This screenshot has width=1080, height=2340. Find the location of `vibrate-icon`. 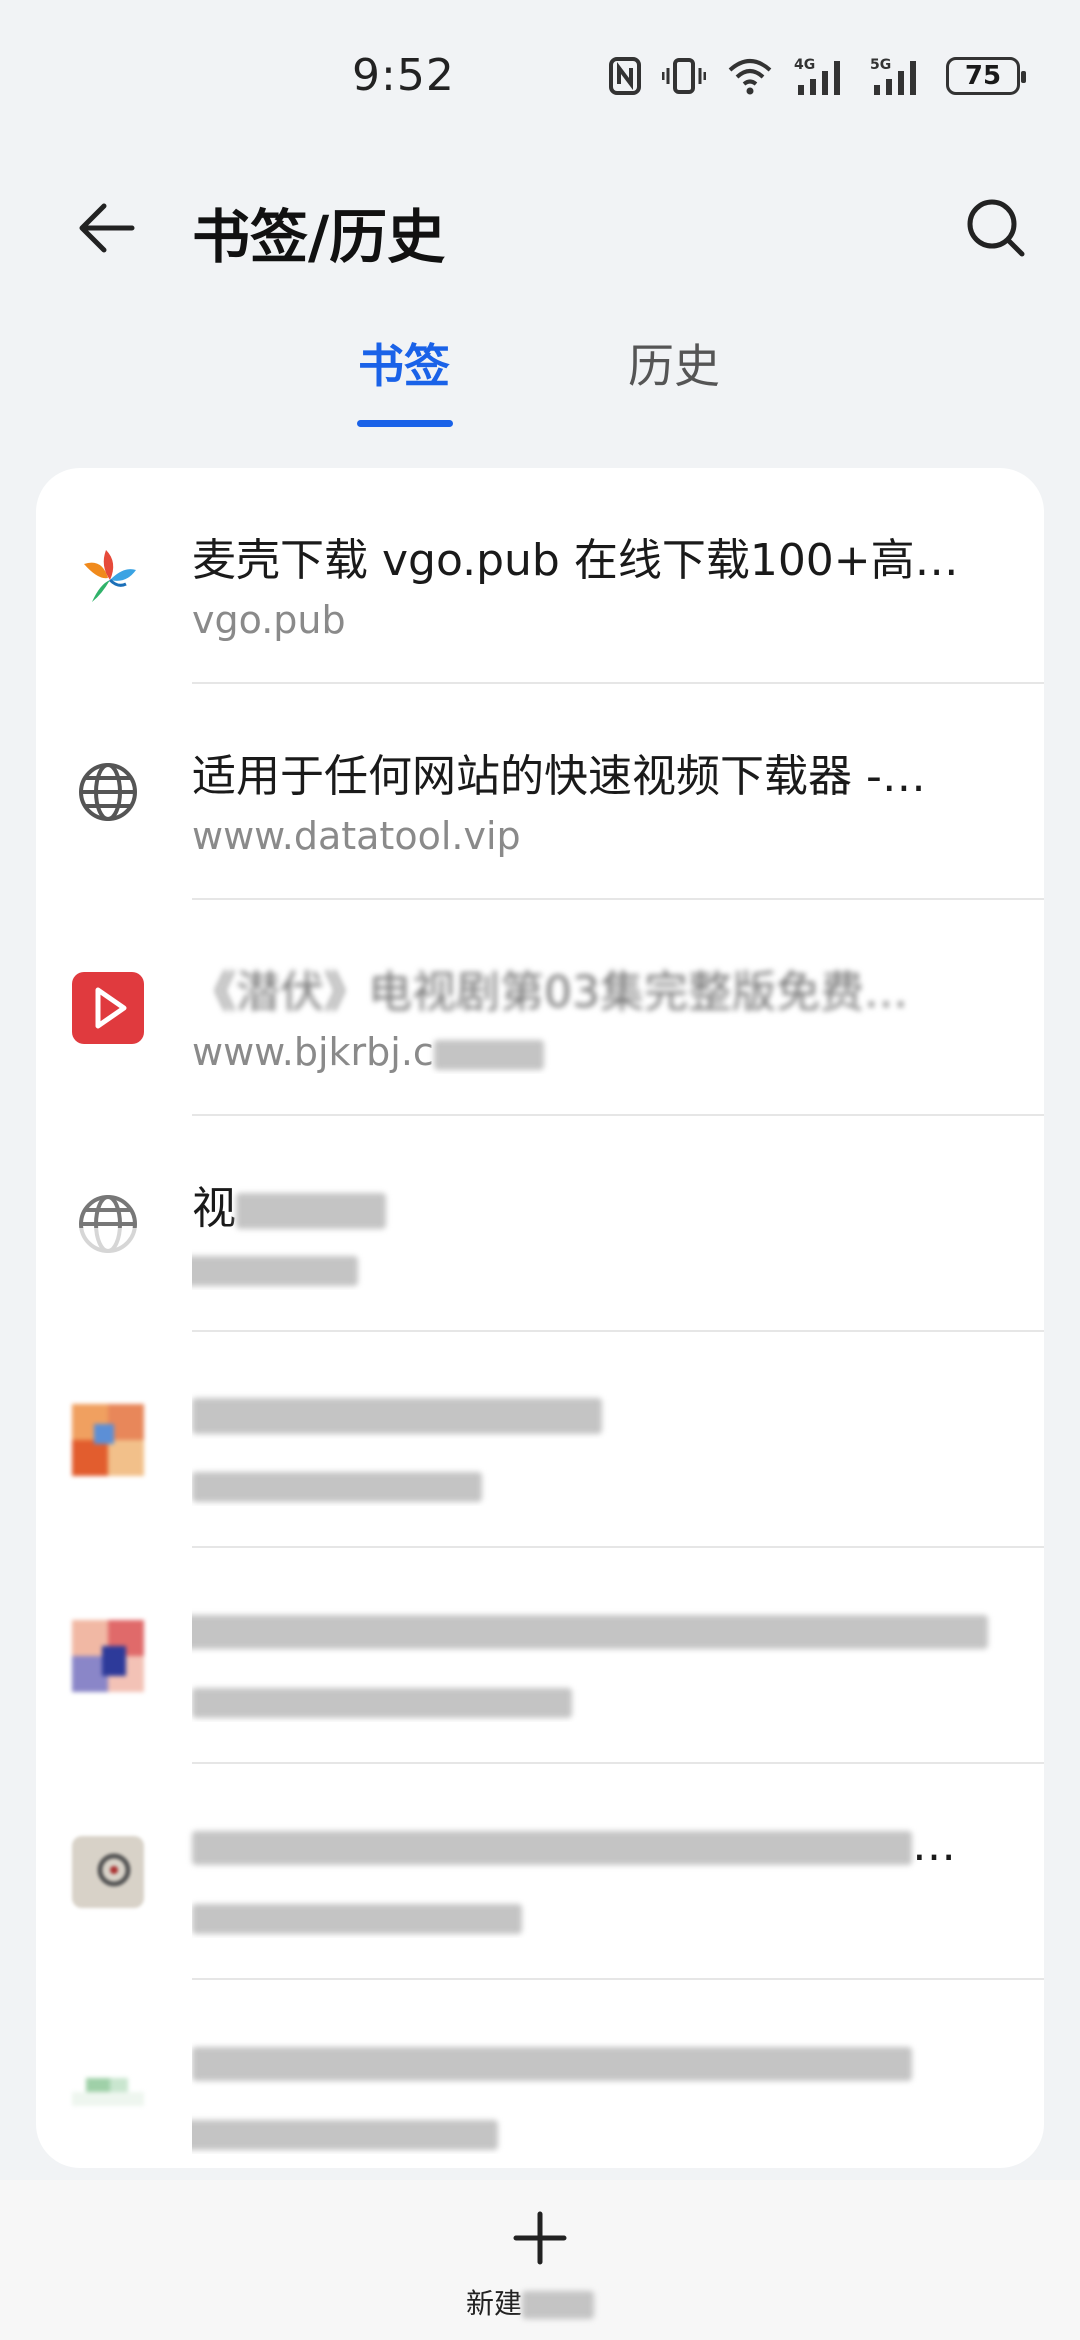

vibrate-icon is located at coordinates (684, 76).